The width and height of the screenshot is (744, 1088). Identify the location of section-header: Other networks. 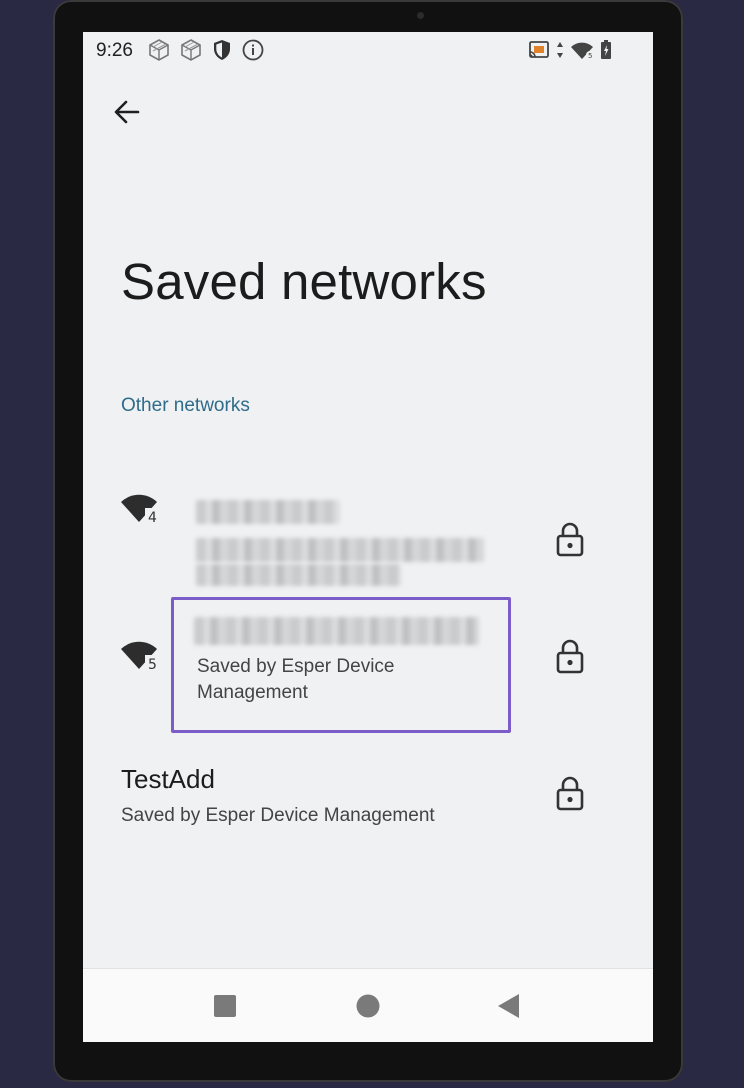
(185, 405).